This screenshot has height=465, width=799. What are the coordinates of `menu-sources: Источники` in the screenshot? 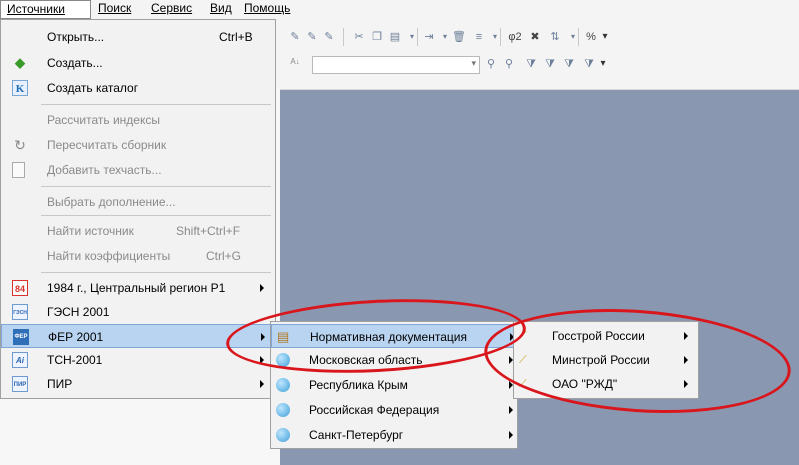 It's located at (45, 9).